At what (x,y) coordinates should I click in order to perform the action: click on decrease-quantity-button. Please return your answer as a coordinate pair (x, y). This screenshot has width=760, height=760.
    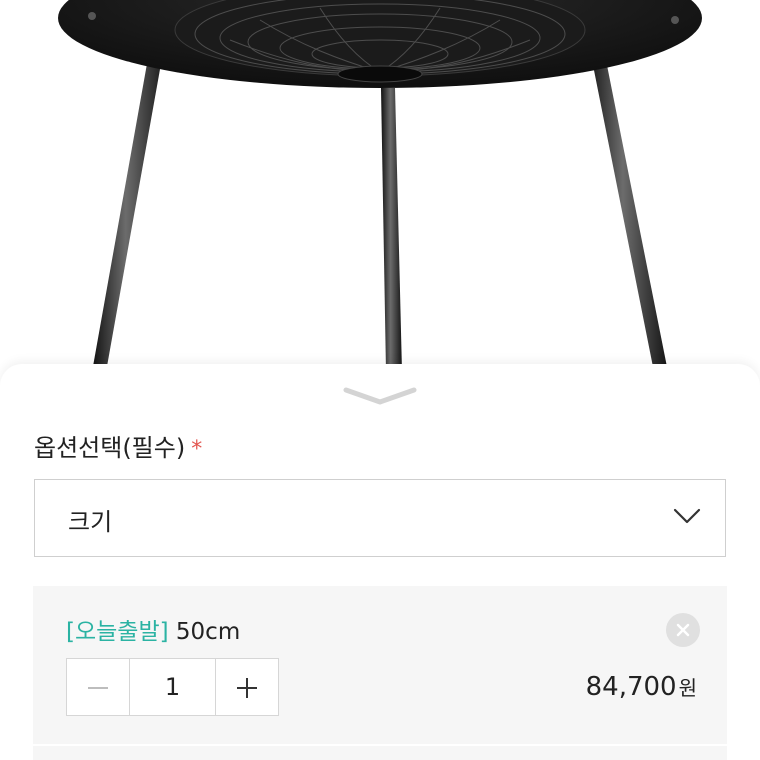
    Looking at the image, I should click on (98, 687).